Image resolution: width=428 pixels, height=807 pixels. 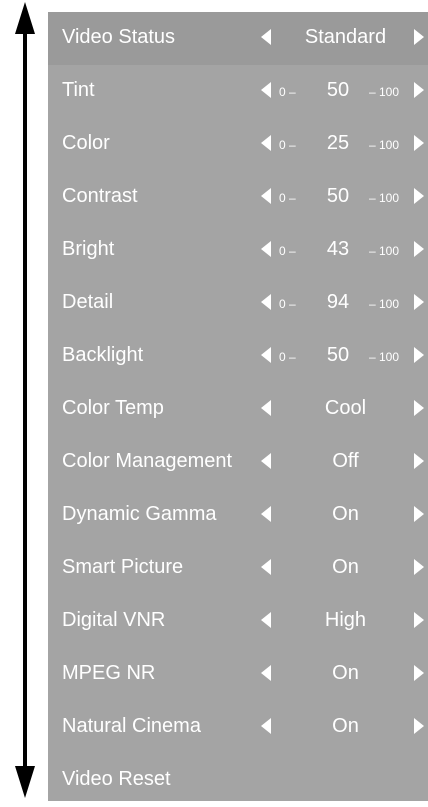 What do you see at coordinates (139, 514) in the screenshot?
I see `dynamic-gamma-label: Dynamic Gamma` at bounding box center [139, 514].